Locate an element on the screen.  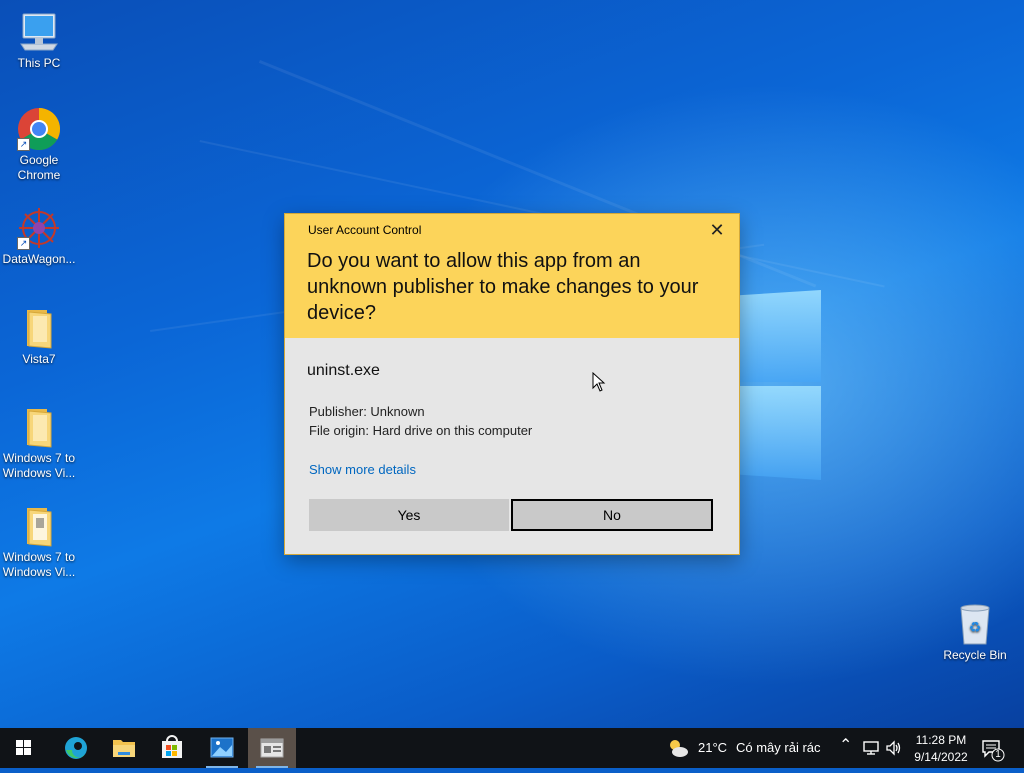
desktop-icon-label: This PC is located at coordinates (39, 63).